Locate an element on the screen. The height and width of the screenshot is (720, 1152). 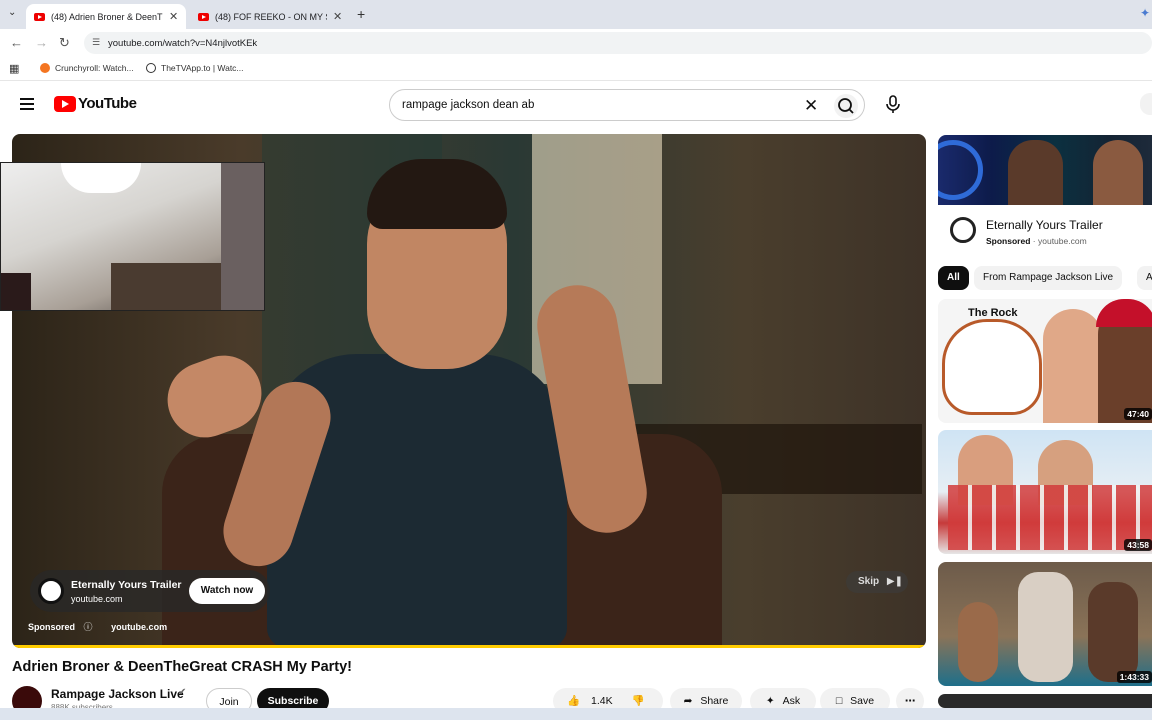
desk is located at coordinates (166, 286).